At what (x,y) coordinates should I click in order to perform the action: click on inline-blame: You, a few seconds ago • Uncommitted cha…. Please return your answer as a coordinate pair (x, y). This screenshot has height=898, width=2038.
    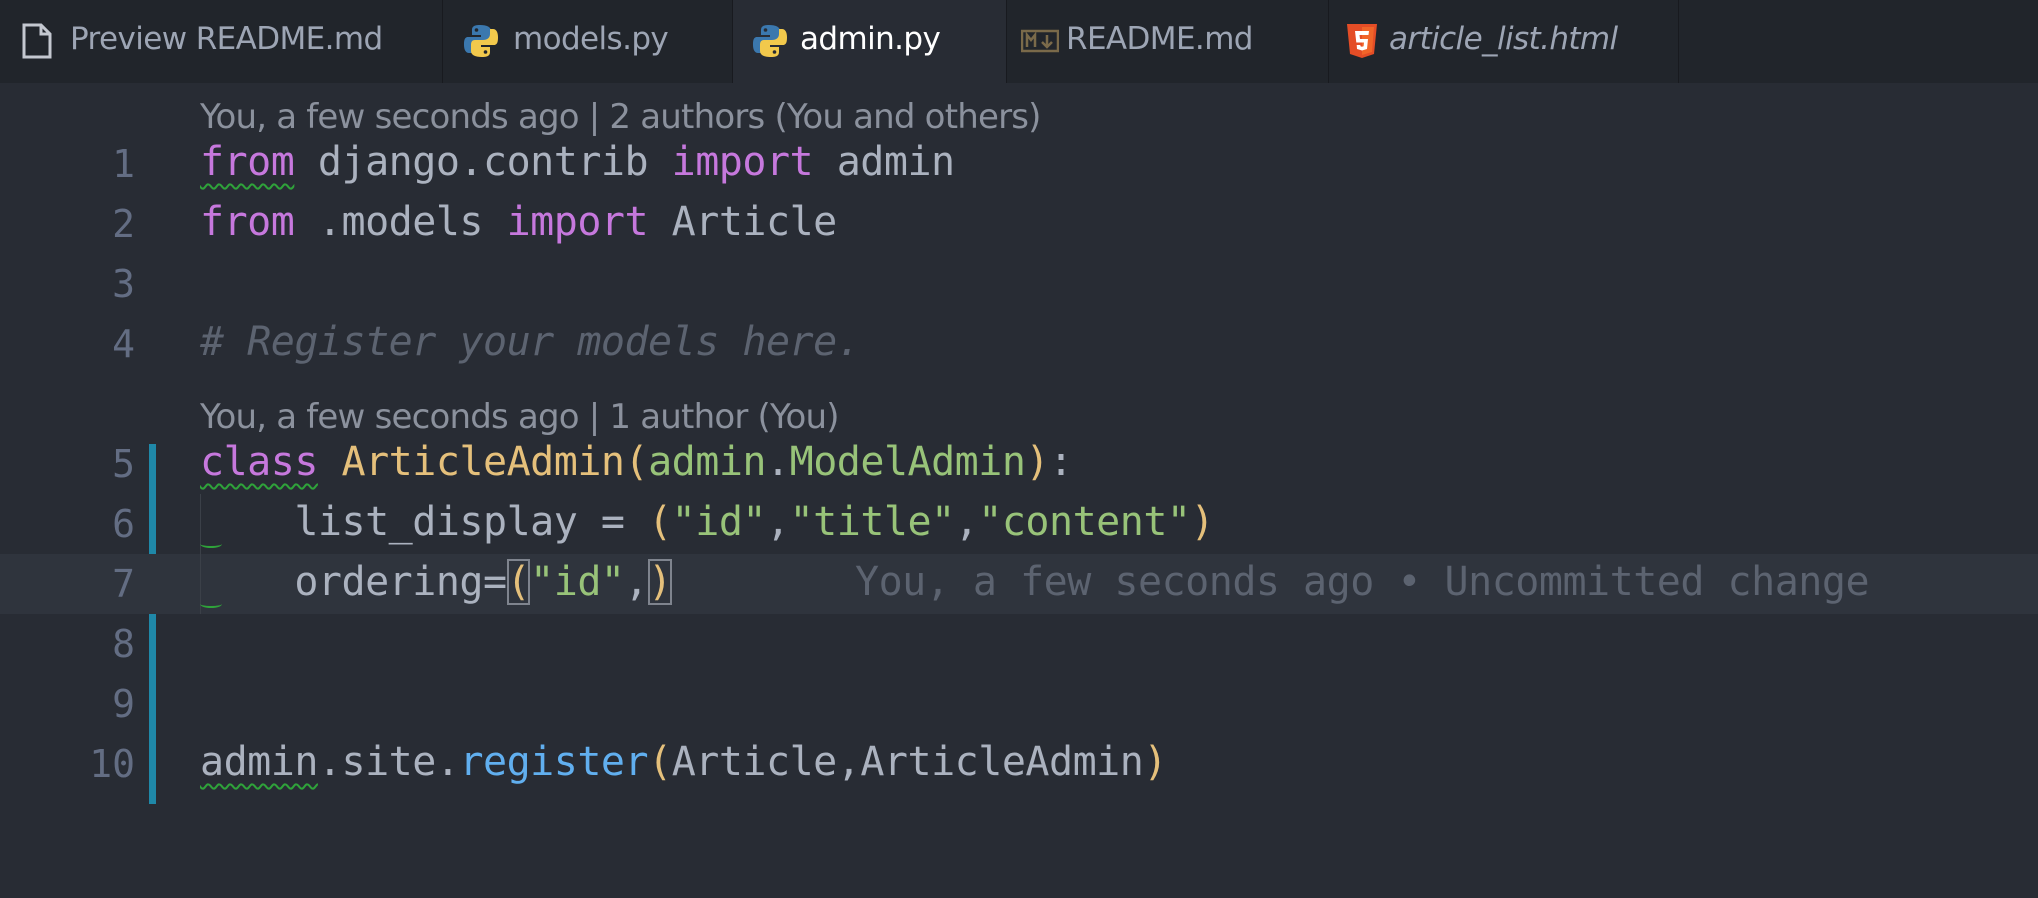
    Looking at the image, I should click on (1362, 582).